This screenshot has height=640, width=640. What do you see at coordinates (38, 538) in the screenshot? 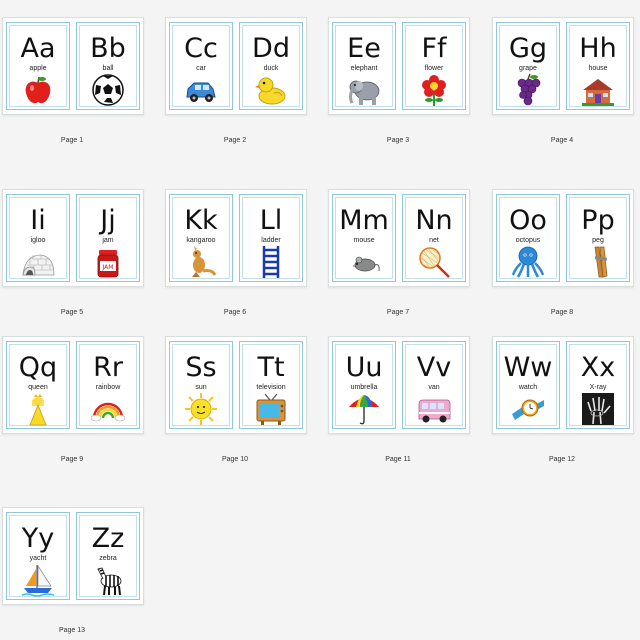
I see `flashcard-letters: Yy` at bounding box center [38, 538].